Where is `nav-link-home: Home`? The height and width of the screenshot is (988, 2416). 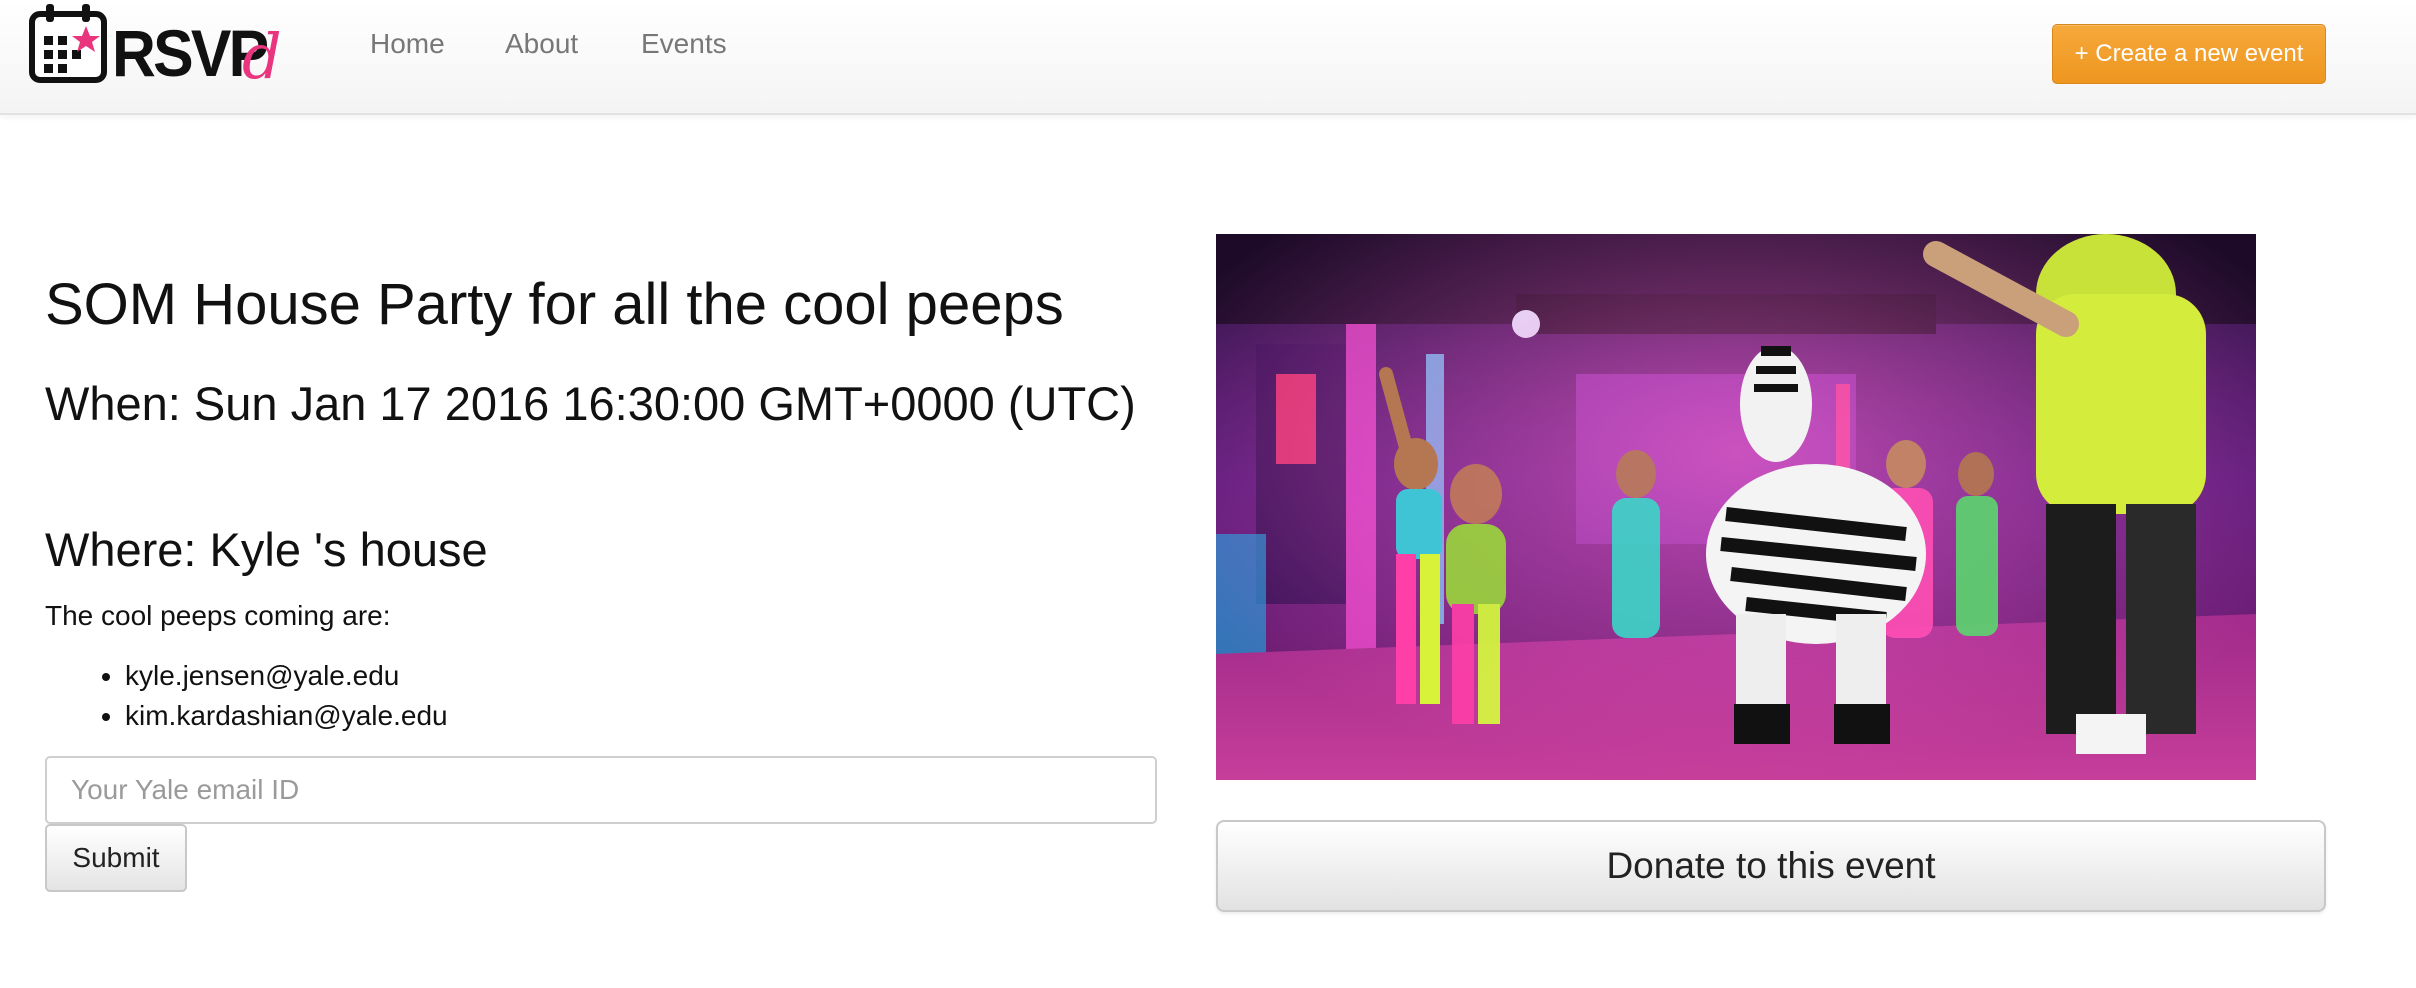
nav-link-home: Home is located at coordinates (407, 44).